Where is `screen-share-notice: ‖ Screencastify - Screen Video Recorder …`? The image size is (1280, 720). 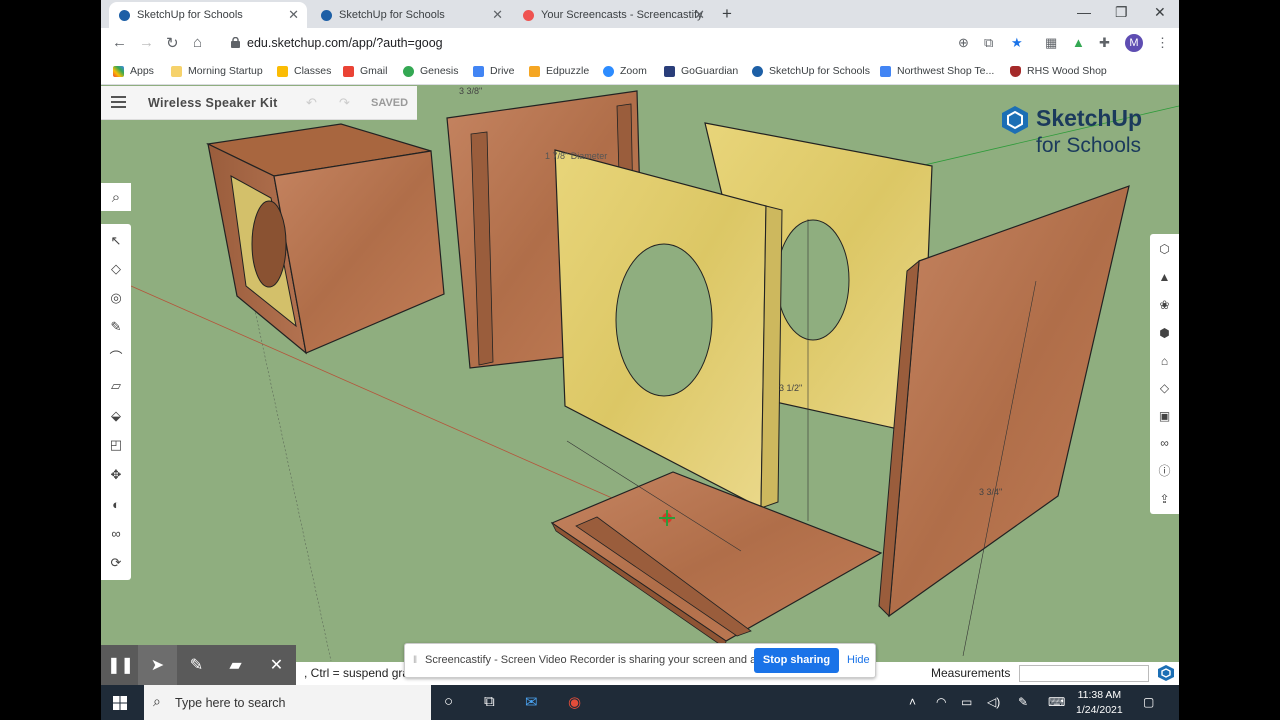 screen-share-notice: ‖ Screencastify - Screen Video Recorder … is located at coordinates (640, 660).